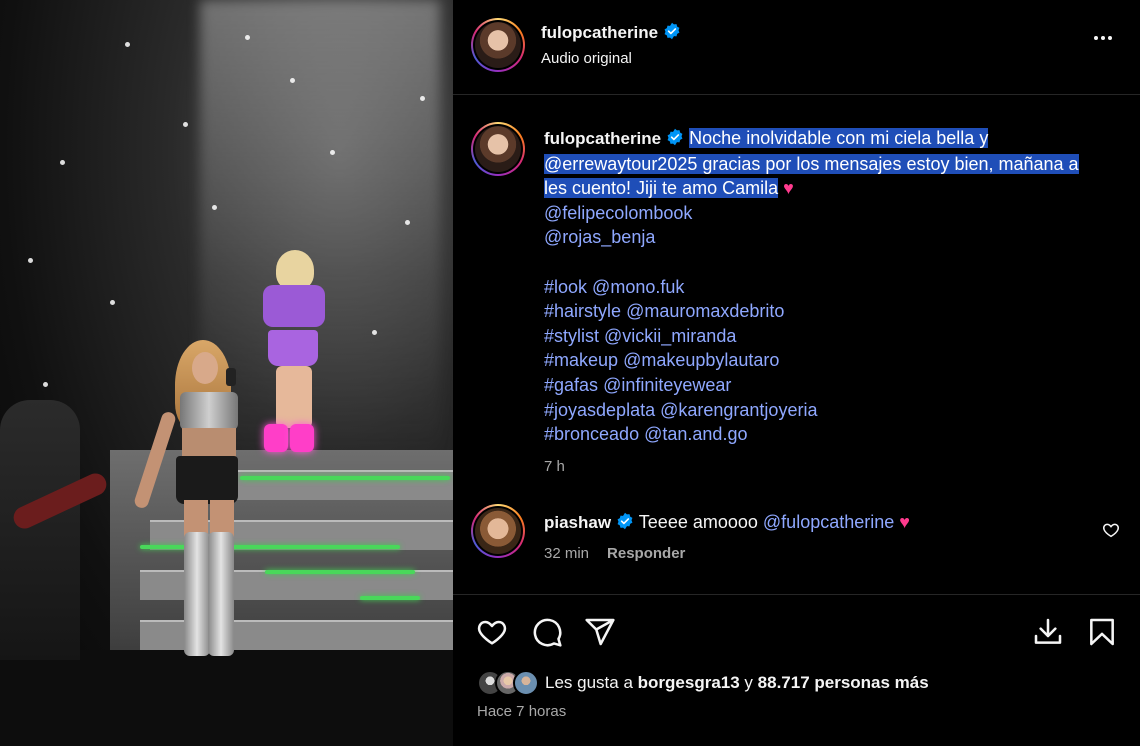 Image resolution: width=1140 pixels, height=746 pixels. I want to click on mention-link: @infiniteyewear, so click(667, 385).